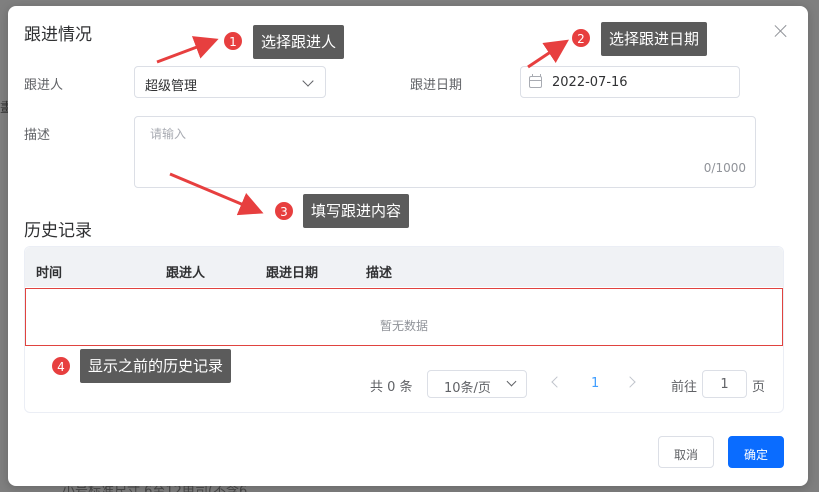 The image size is (819, 492). What do you see at coordinates (581, 38) in the screenshot?
I see `annotation-badge-2: 2` at bounding box center [581, 38].